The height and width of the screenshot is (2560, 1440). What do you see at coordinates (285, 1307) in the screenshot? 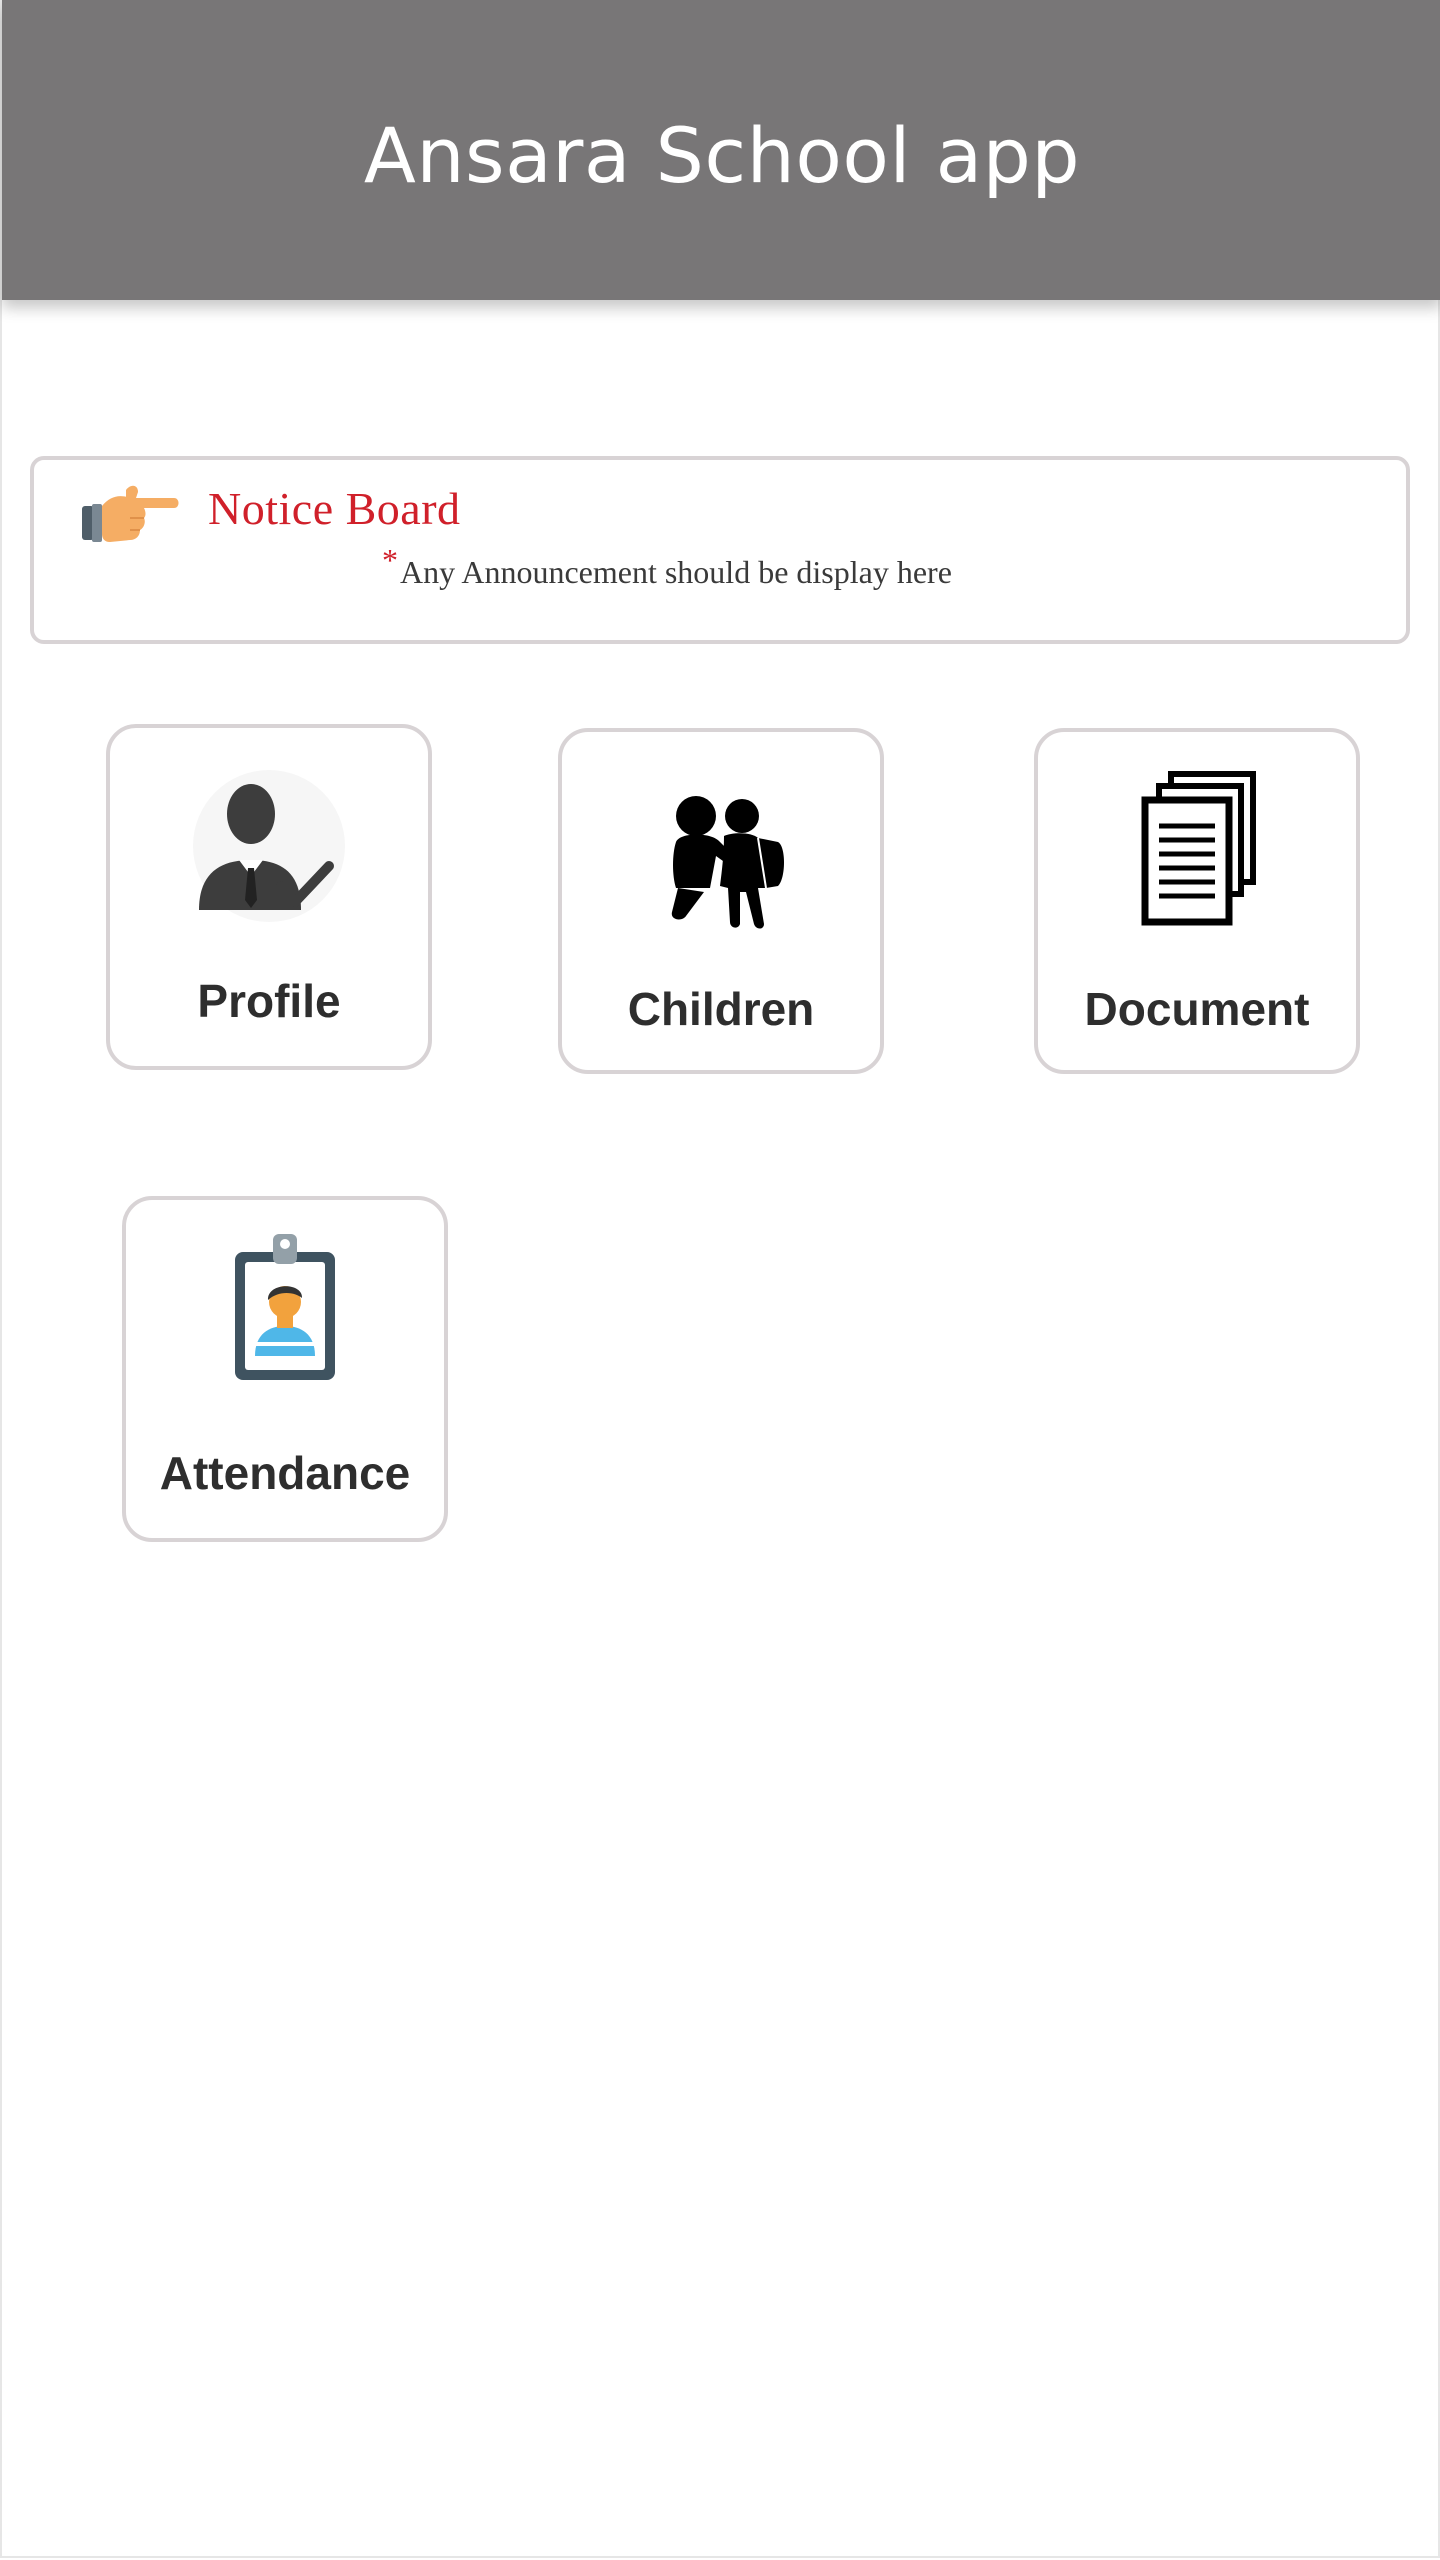
I see `id-badge-icon` at bounding box center [285, 1307].